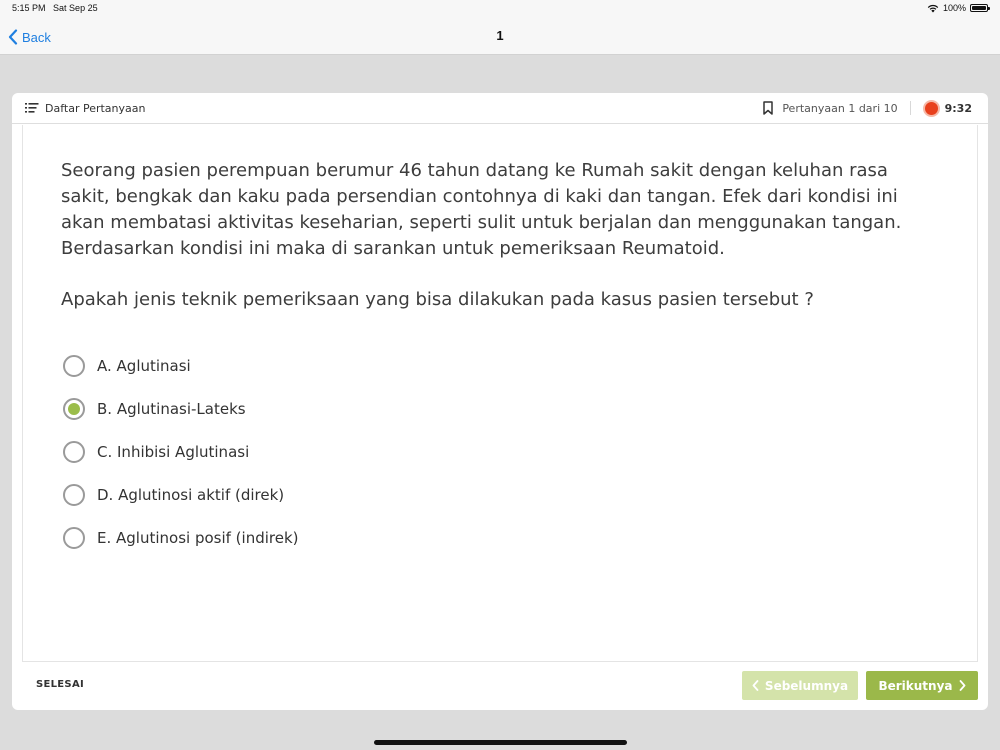 This screenshot has width=1000, height=750. I want to click on chevron-right-icon, so click(962, 685).